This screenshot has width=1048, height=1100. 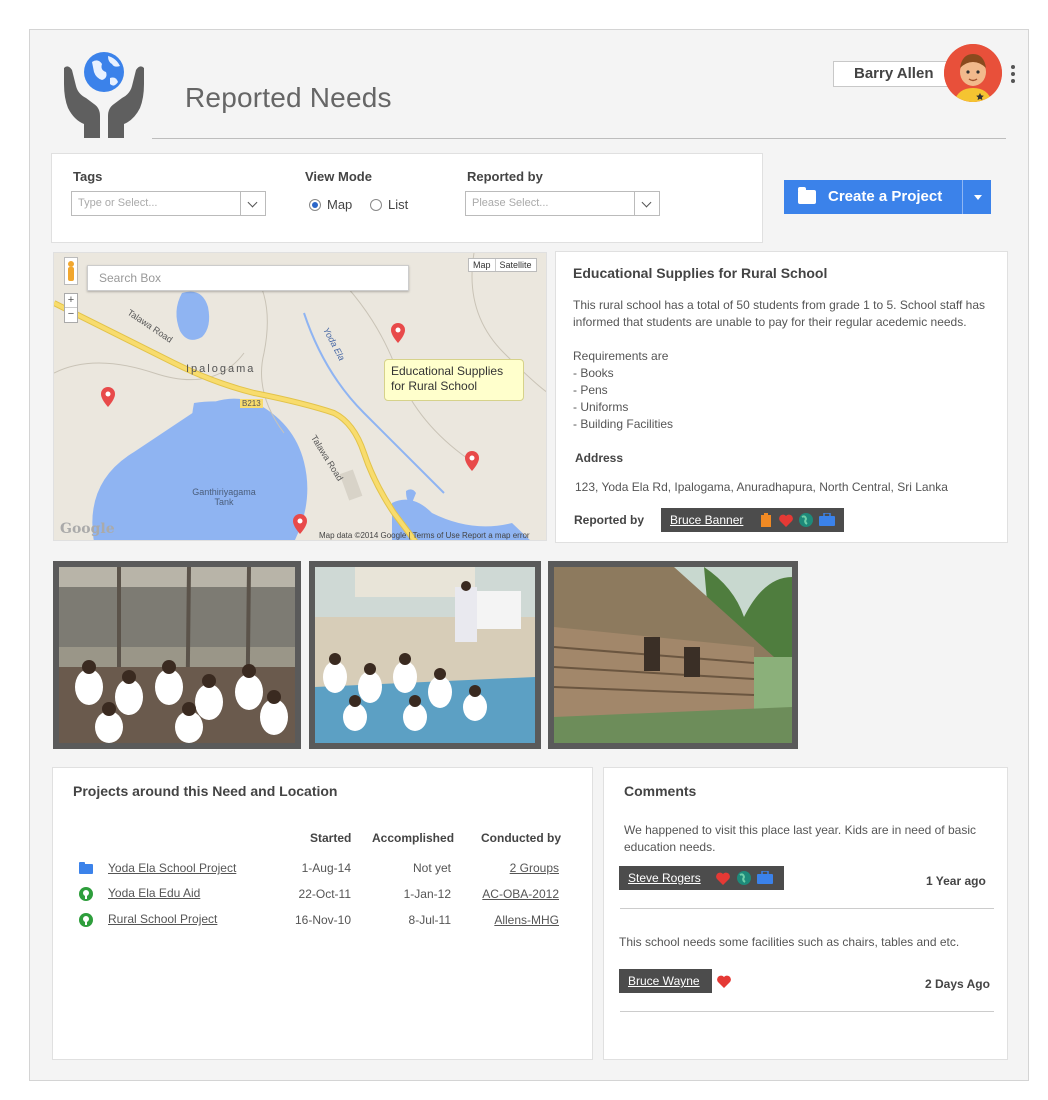 I want to click on column-header-conducted-by: Conducted by, so click(x=521, y=838).